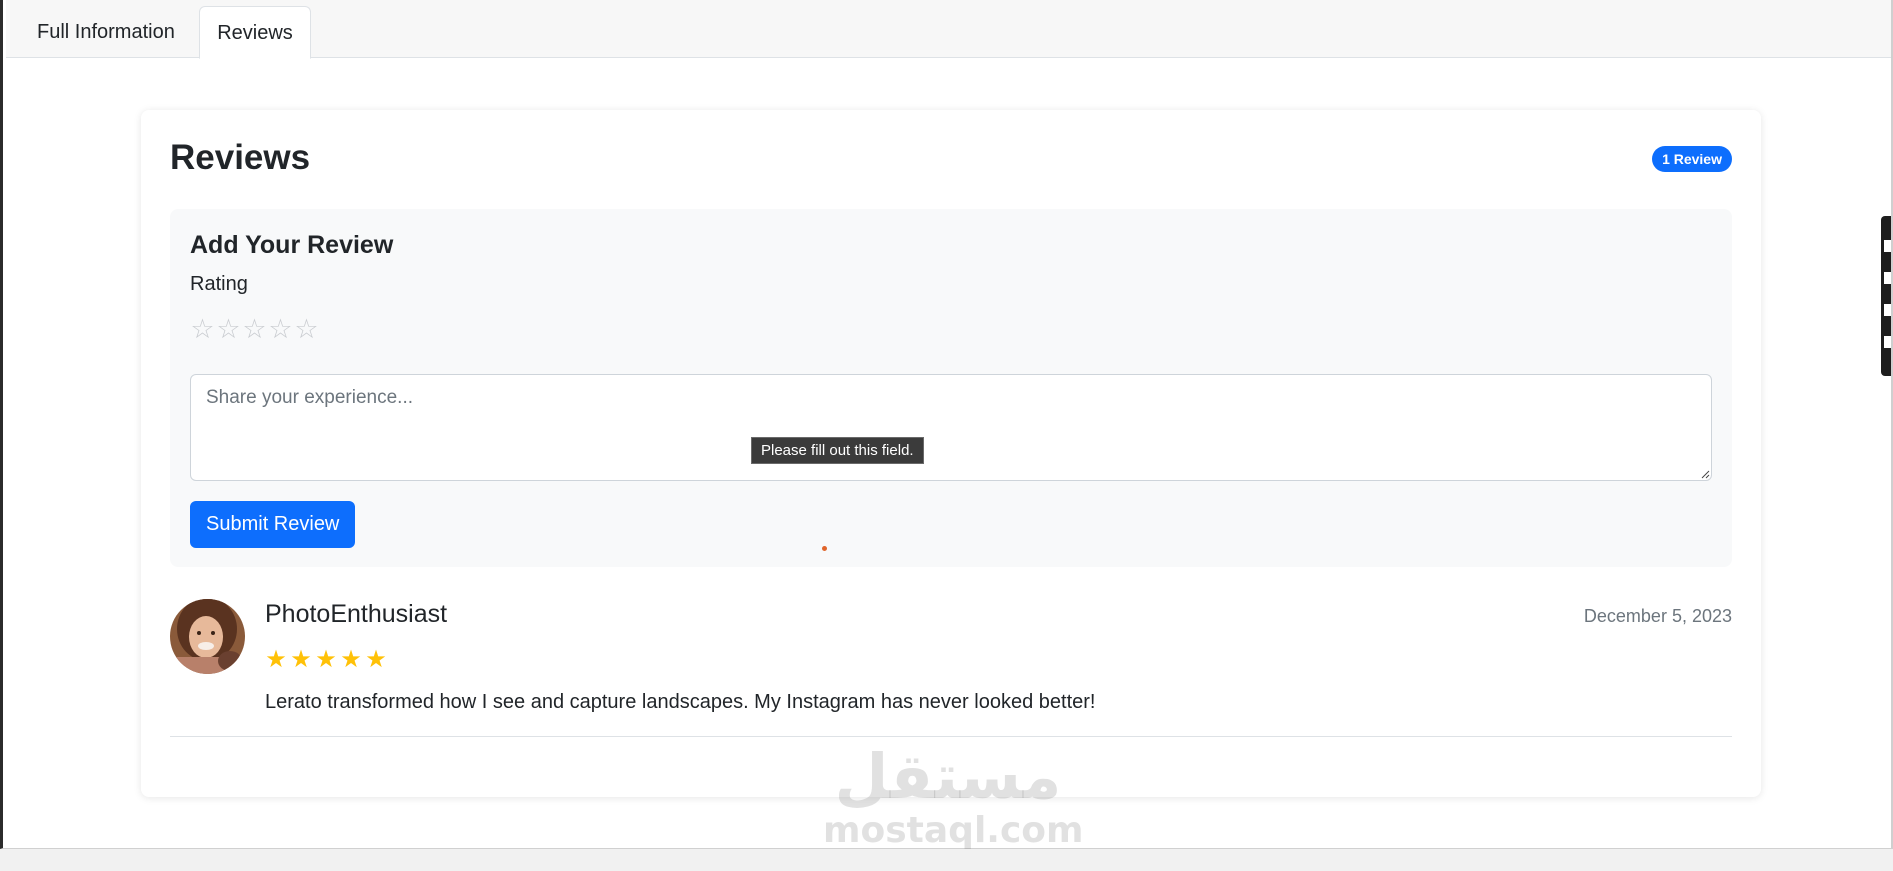  What do you see at coordinates (292, 245) in the screenshot?
I see `add-review-title: Add Your Review` at bounding box center [292, 245].